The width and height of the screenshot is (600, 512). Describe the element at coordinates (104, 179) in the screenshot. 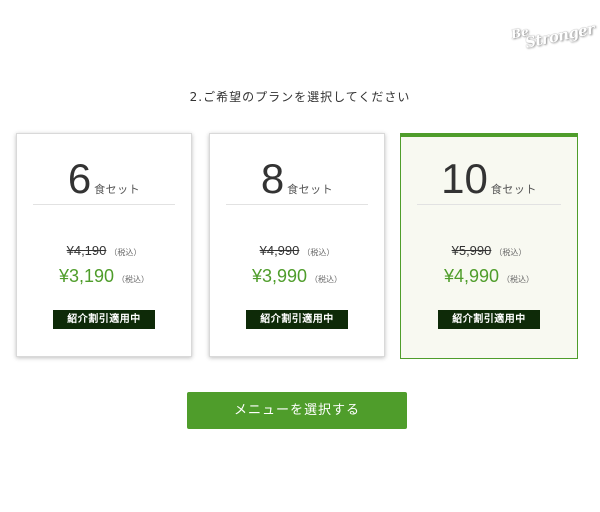

I see `plan-count-row: 6 食セット` at that location.